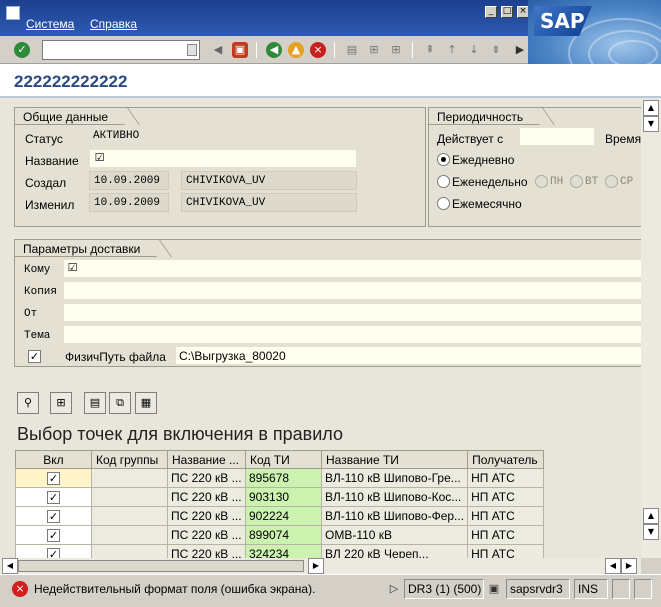 The height and width of the screenshot is (607, 661). I want to click on find-next-icon: ⊞, so click(396, 50).